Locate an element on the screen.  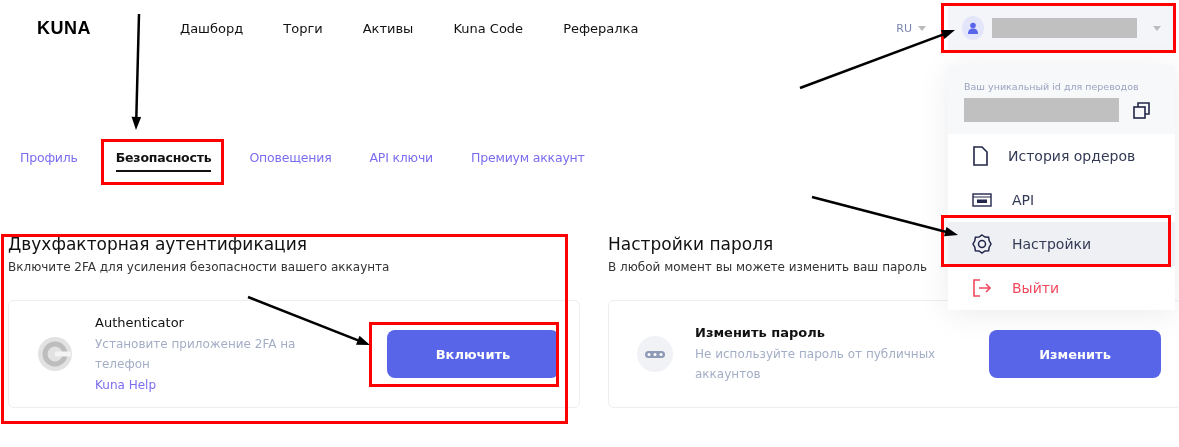
logout-icon is located at coordinates (982, 288).